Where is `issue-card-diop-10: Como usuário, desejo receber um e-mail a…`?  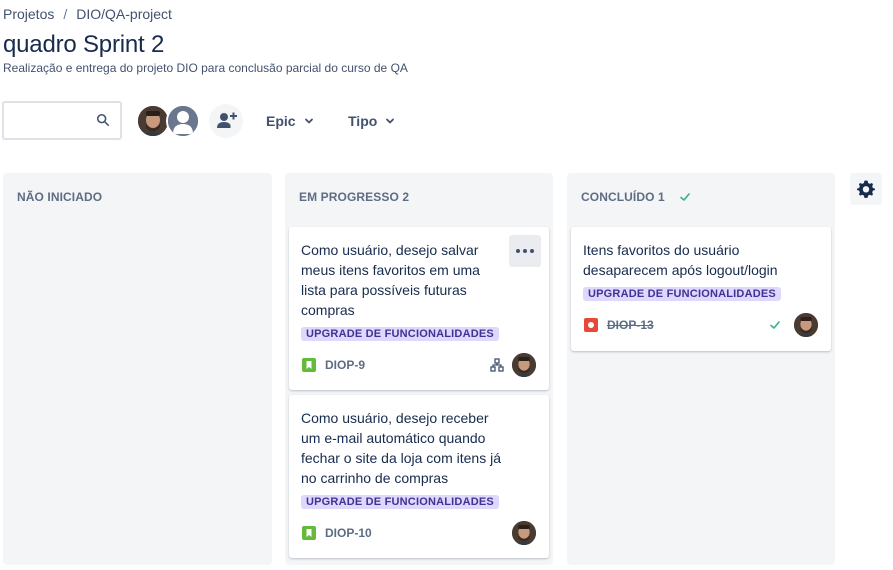
issue-card-diop-10: Como usuário, desejo receber um e-mail a… is located at coordinates (419, 476).